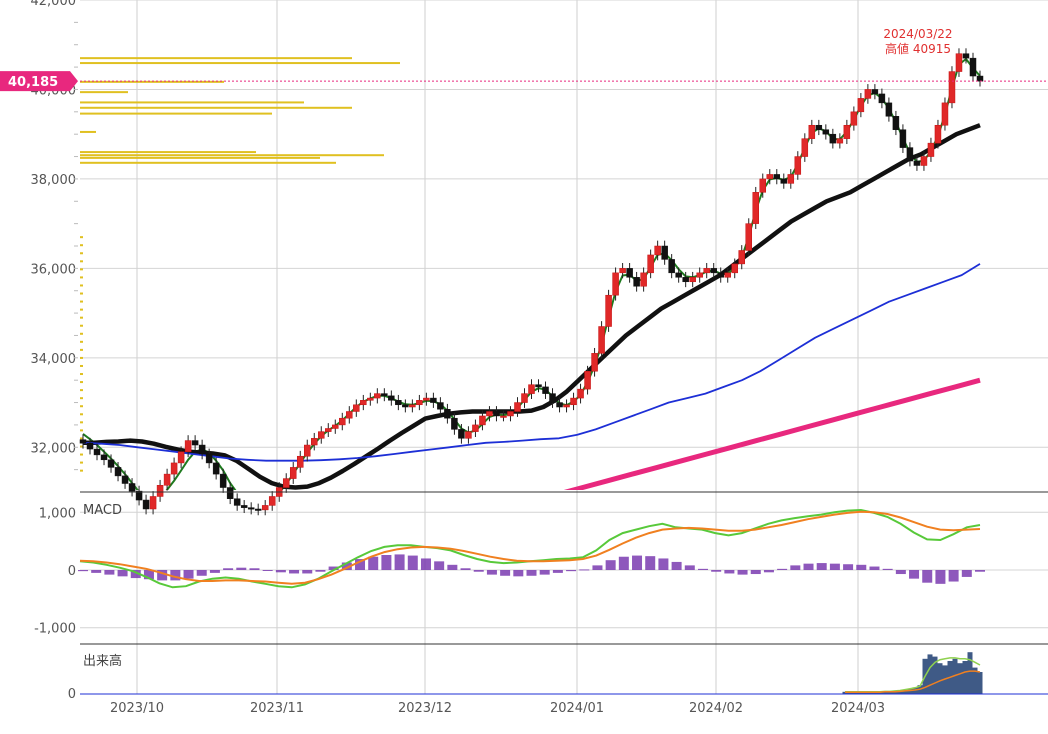 The width and height of the screenshot is (1048, 734). Describe the element at coordinates (72, 571) in the screenshot. I see `macd-y-tick-label: 0` at that location.